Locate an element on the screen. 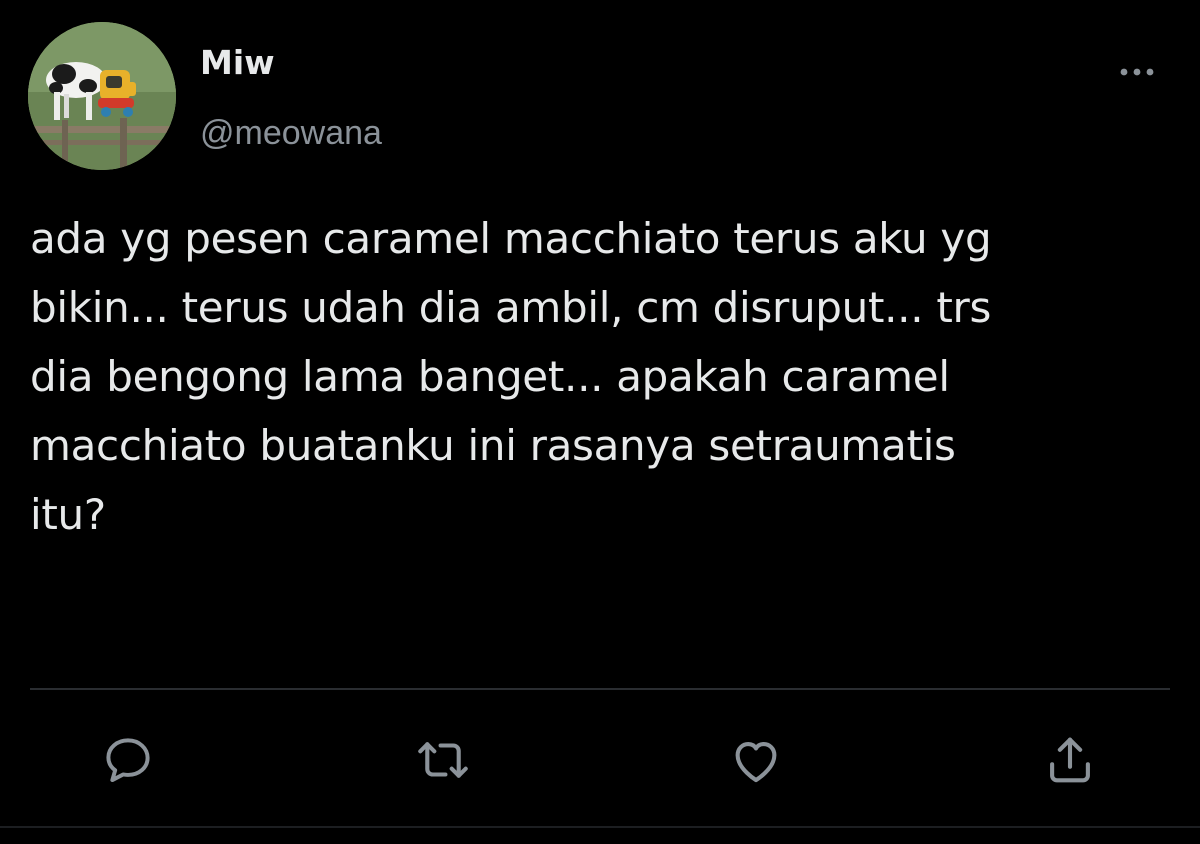 Image resolution: width=1200 pixels, height=844 pixels. retweet-arrows-icon is located at coordinates (443, 760).